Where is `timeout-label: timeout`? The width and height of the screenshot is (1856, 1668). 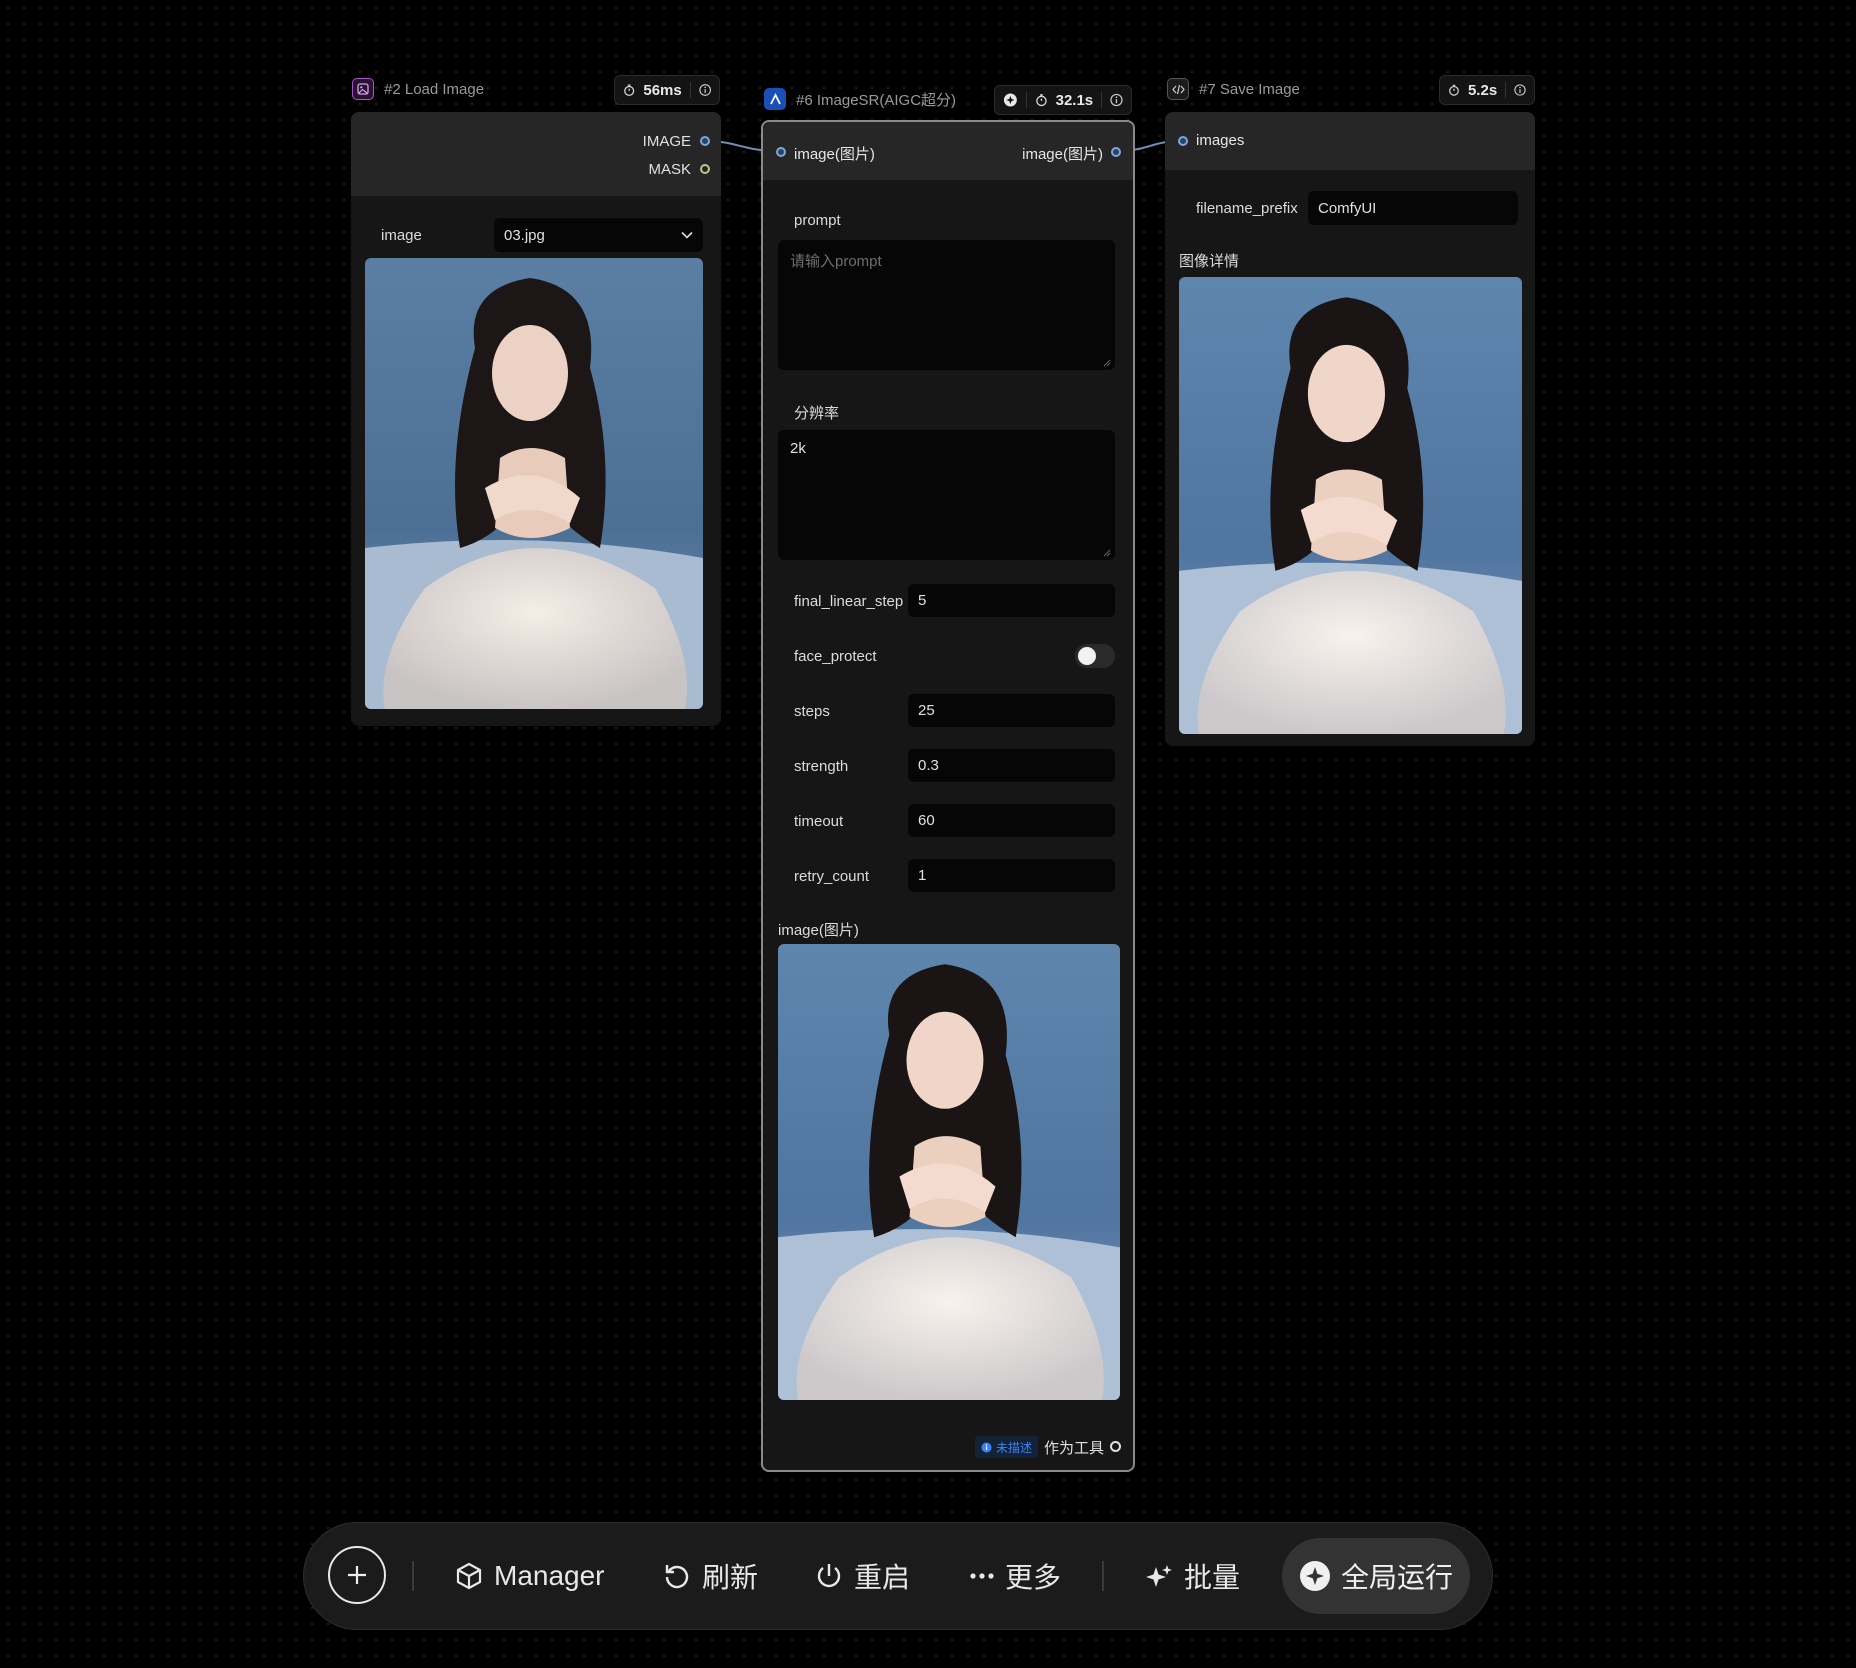 timeout-label: timeout is located at coordinates (819, 821).